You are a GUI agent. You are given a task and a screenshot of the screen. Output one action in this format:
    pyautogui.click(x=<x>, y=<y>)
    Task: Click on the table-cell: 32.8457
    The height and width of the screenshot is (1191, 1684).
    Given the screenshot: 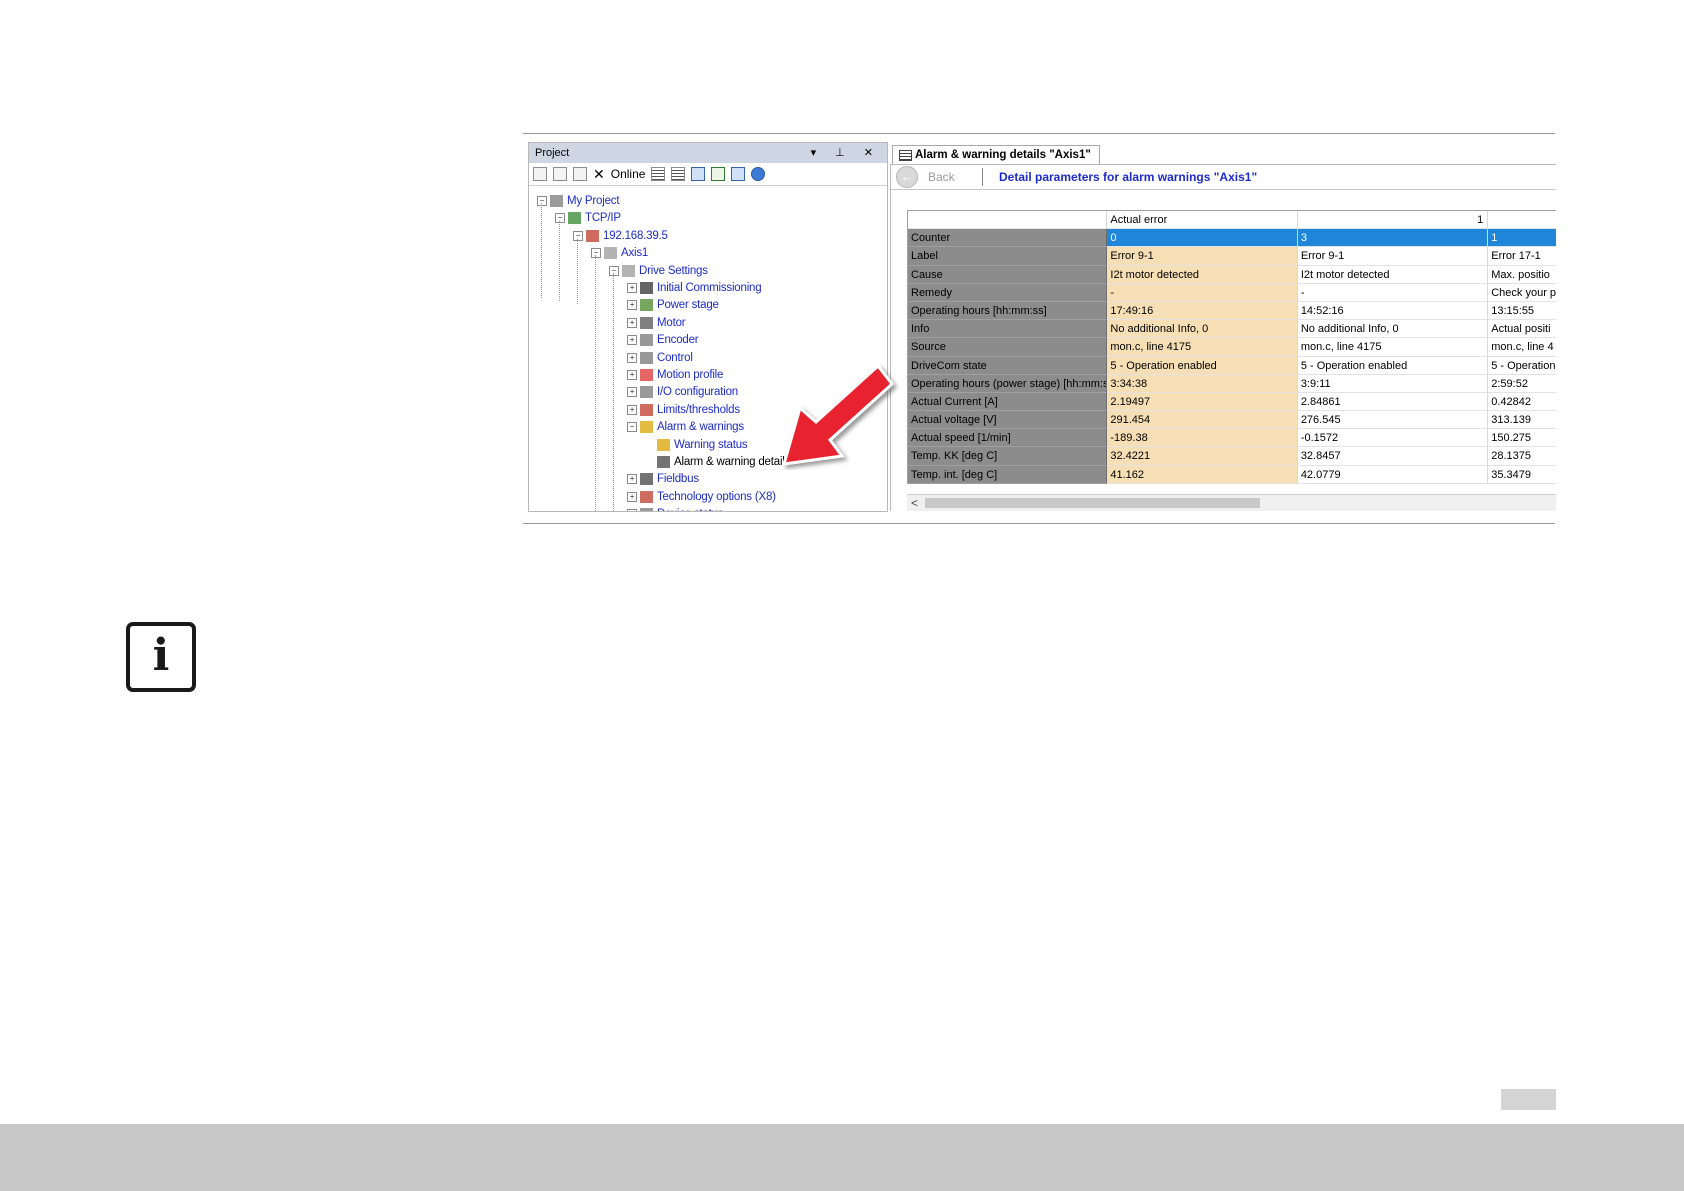 What is the action you would take?
    pyautogui.click(x=1393, y=456)
    